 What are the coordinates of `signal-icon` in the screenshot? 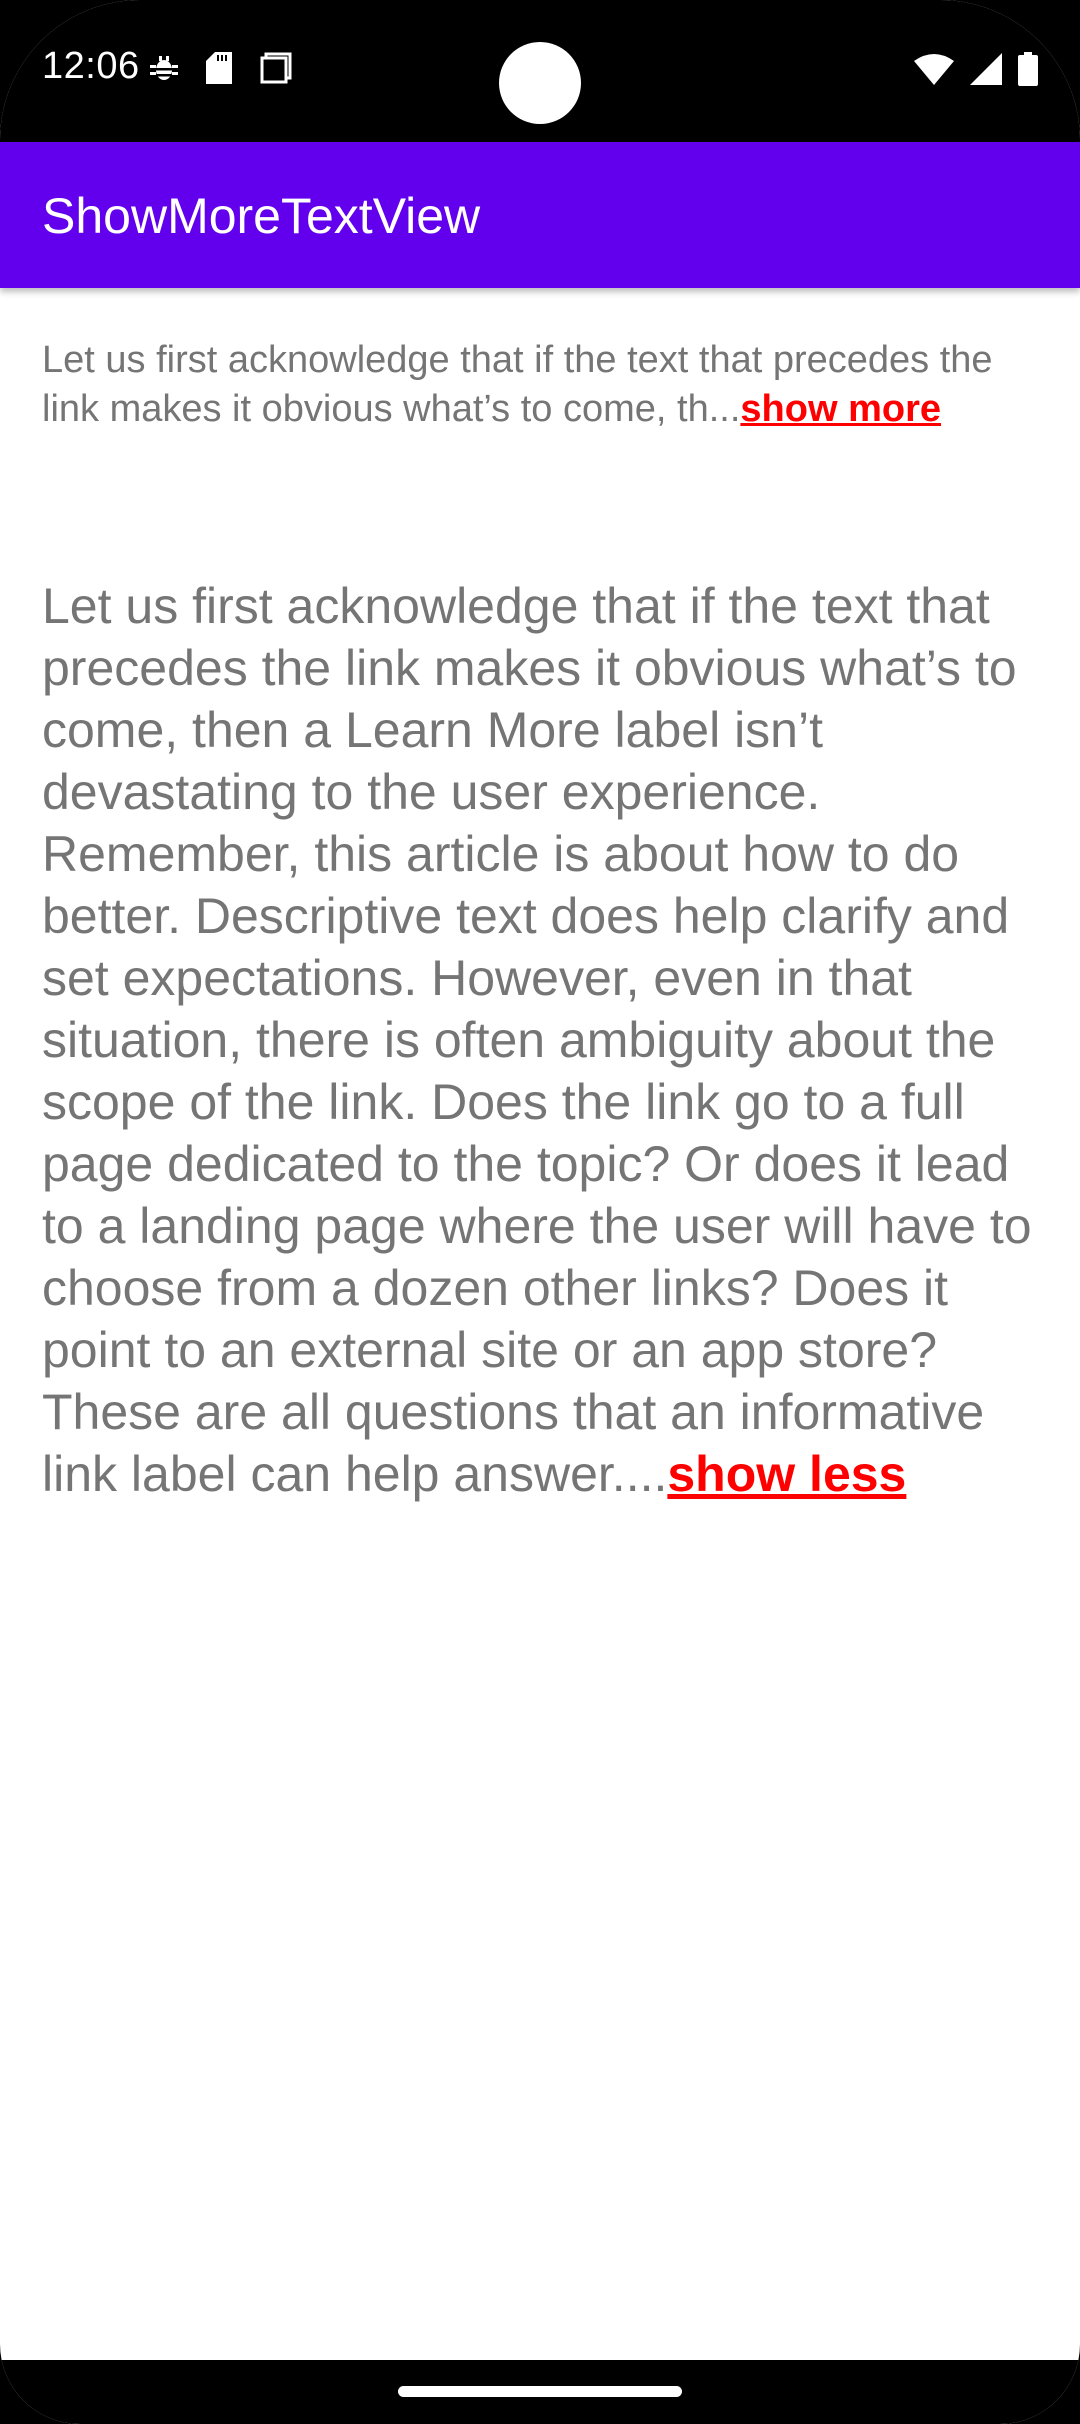 It's located at (986, 69).